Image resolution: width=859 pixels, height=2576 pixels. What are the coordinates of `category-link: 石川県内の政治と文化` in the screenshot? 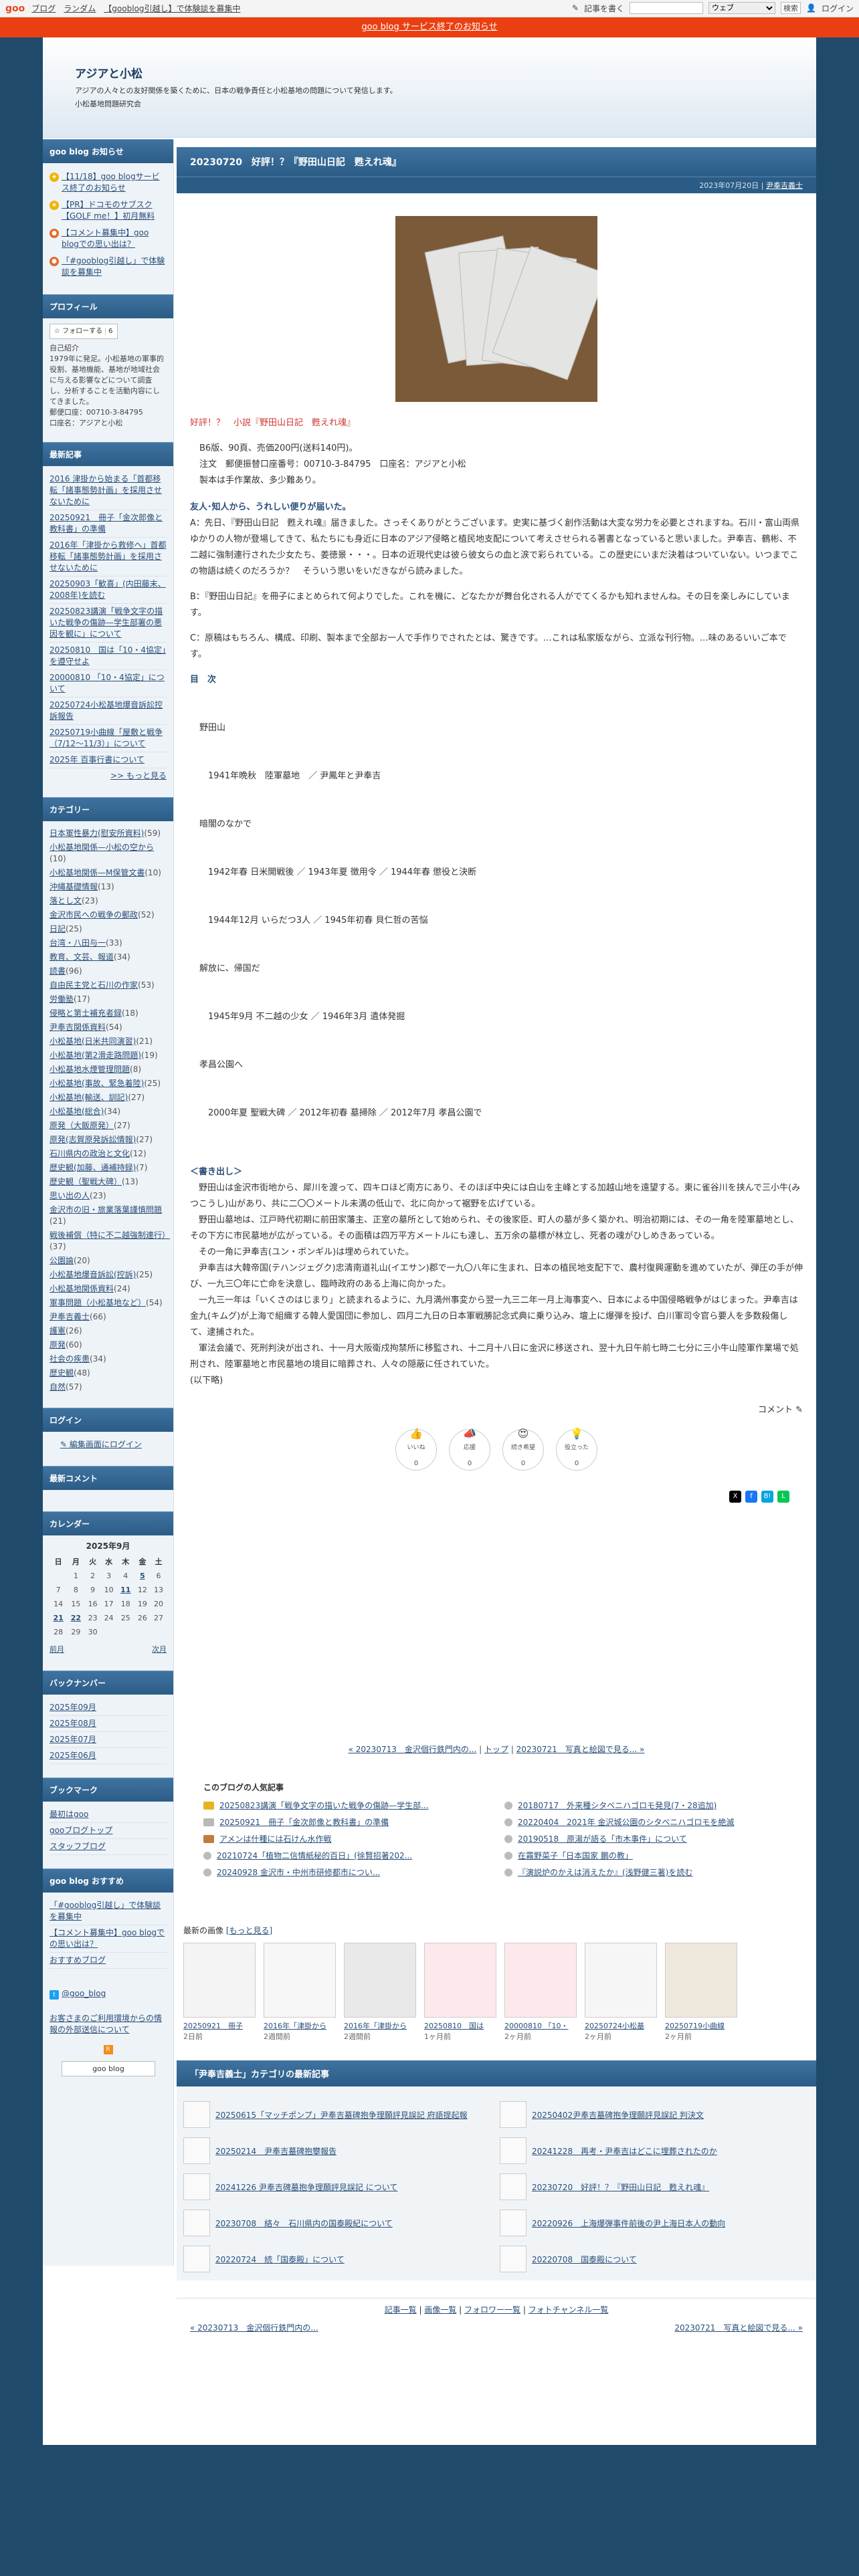 It's located at (90, 1154).